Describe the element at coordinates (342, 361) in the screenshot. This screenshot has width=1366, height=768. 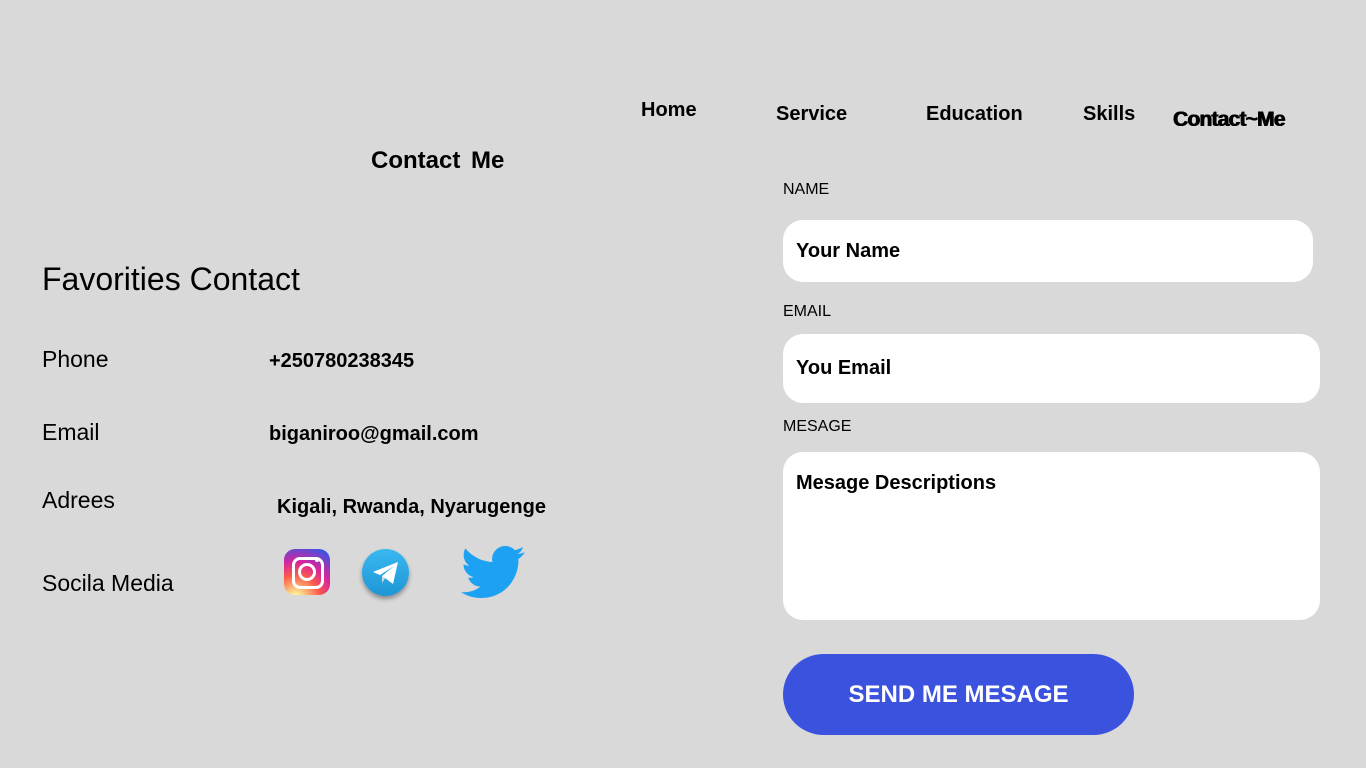
I see `phone-value: +250780238345` at that location.